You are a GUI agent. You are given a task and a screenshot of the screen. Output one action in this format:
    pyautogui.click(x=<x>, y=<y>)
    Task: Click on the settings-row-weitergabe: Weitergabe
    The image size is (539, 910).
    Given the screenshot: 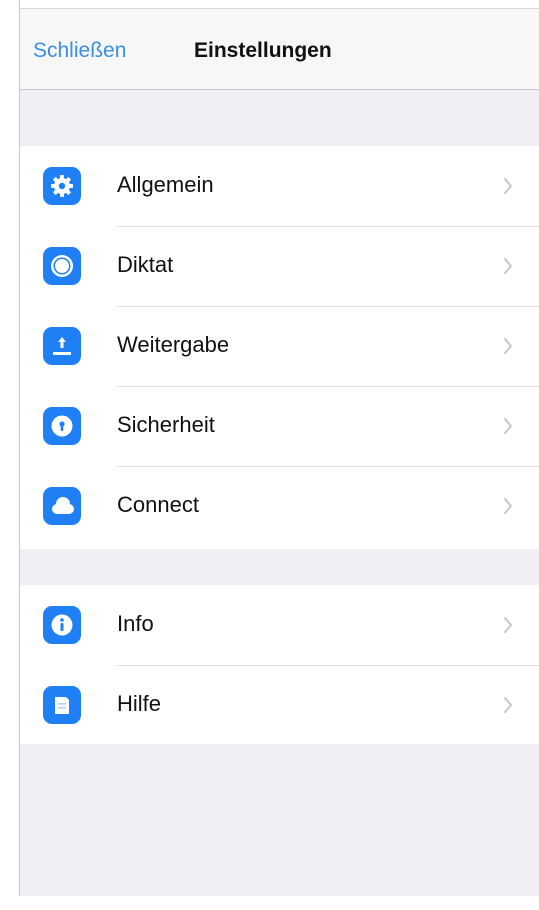 What is the action you would take?
    pyautogui.click(x=279, y=346)
    